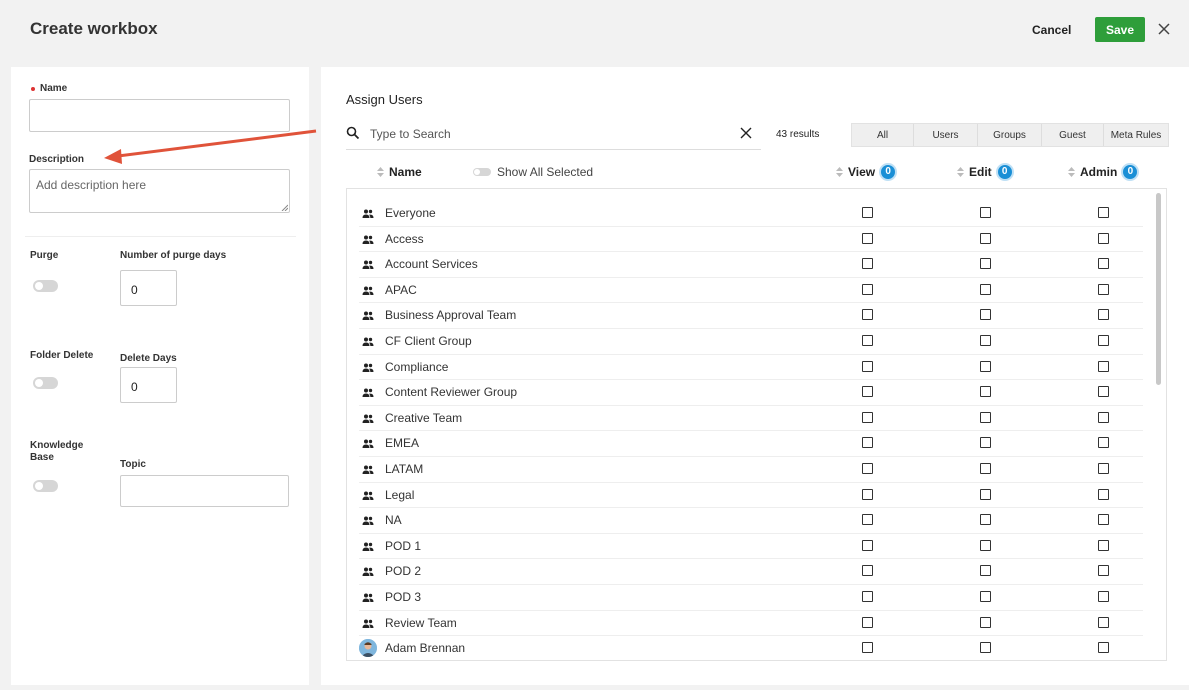 This screenshot has height=690, width=1189. I want to click on search-input, so click(550, 134).